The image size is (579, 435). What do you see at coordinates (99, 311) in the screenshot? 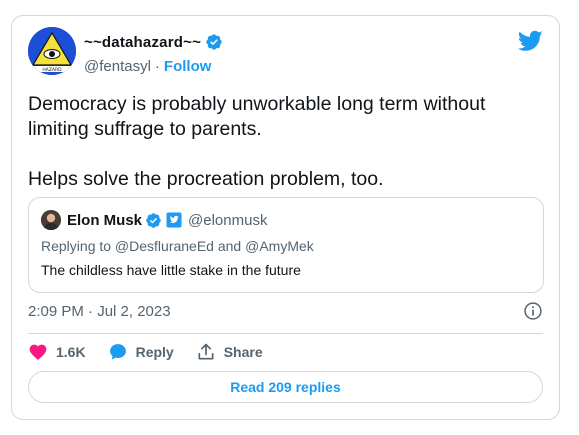
I see `tweet-timestamp: 2:09 PM · Jul 2, 2023` at bounding box center [99, 311].